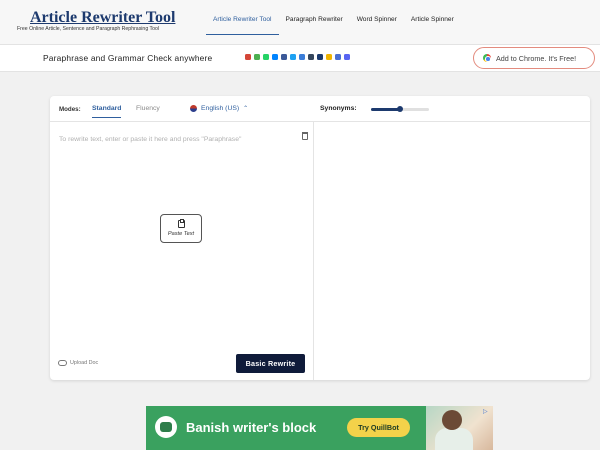  I want to click on share-icons, so click(297, 57).